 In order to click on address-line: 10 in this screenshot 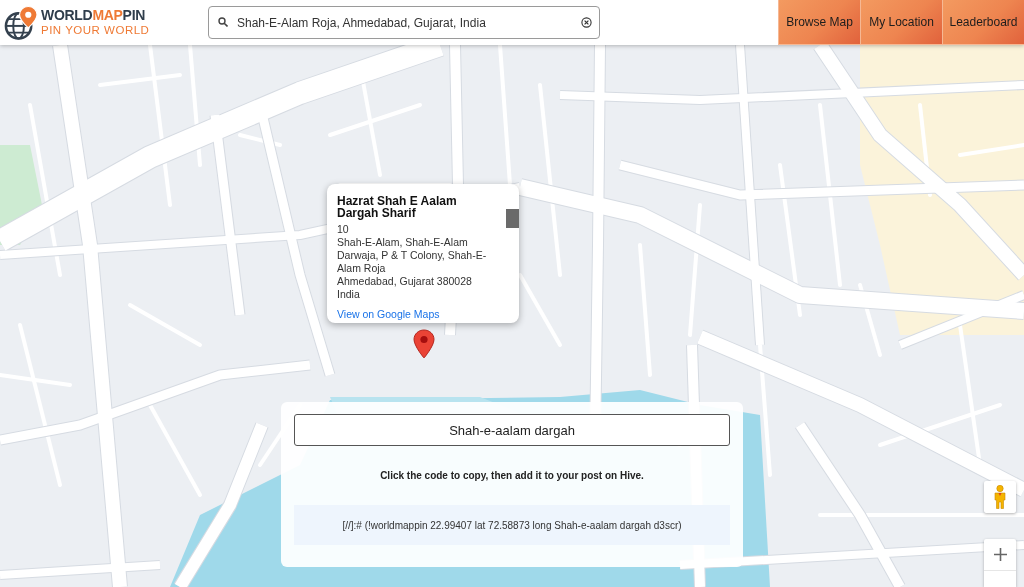, I will do `click(343, 229)`.